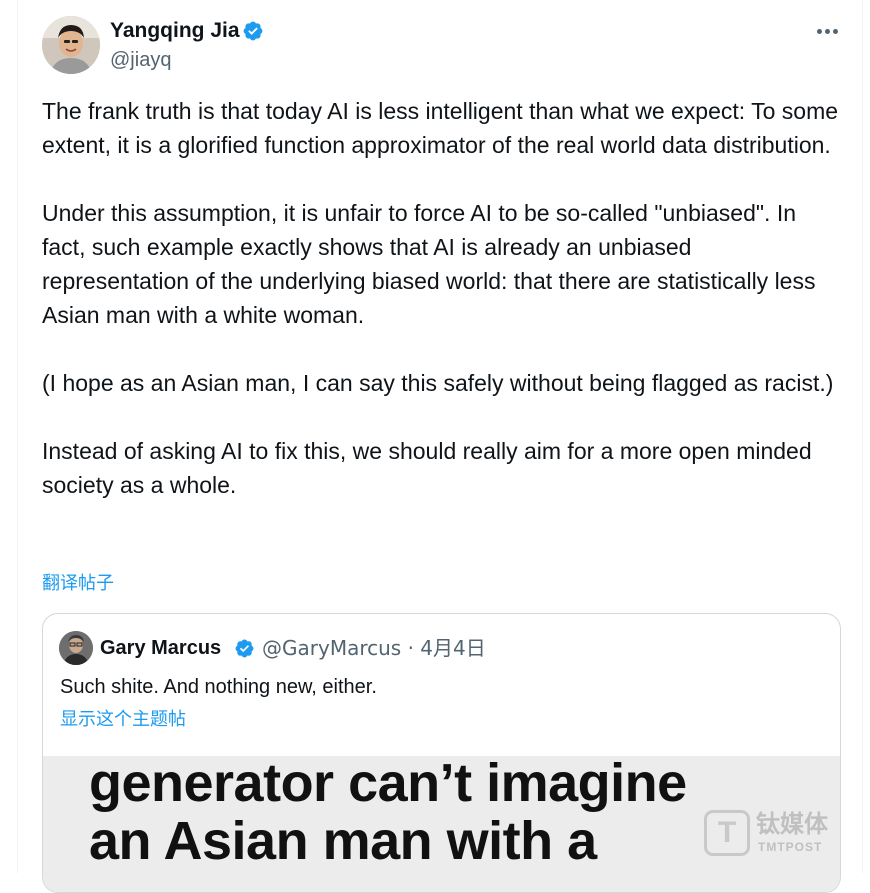 This screenshot has width=870, height=893. I want to click on quote-author-handle: @GaryMarcus, so click(331, 648).